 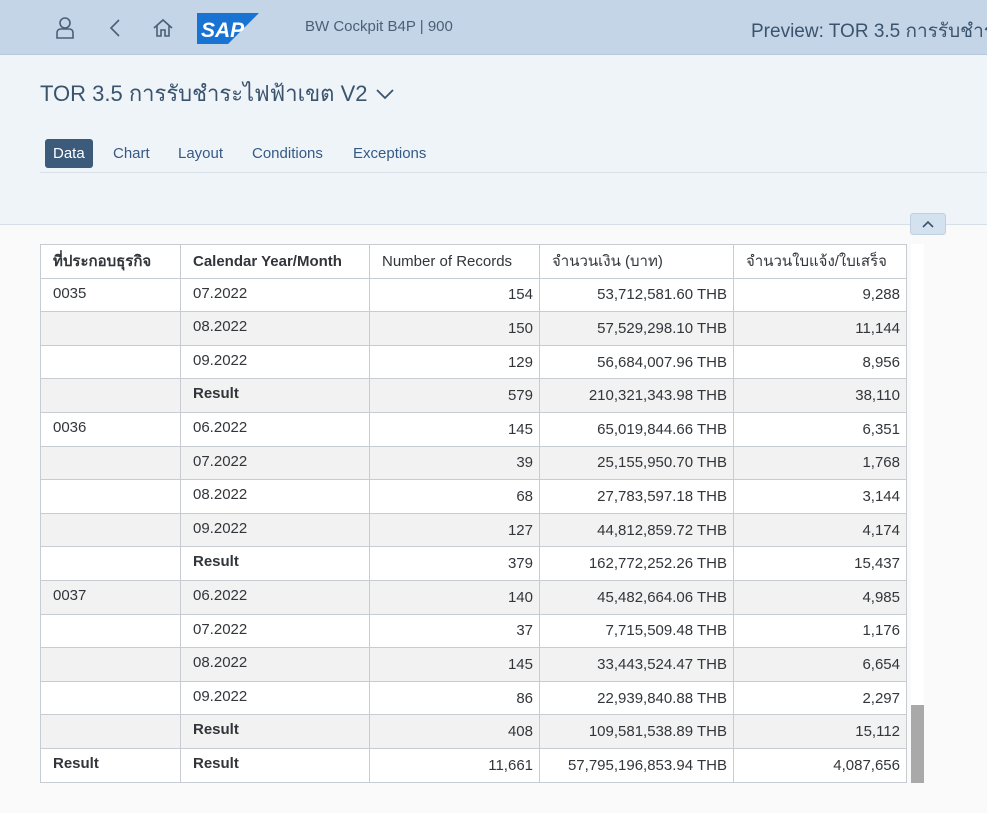 I want to click on collapse-header-button, so click(x=928, y=224).